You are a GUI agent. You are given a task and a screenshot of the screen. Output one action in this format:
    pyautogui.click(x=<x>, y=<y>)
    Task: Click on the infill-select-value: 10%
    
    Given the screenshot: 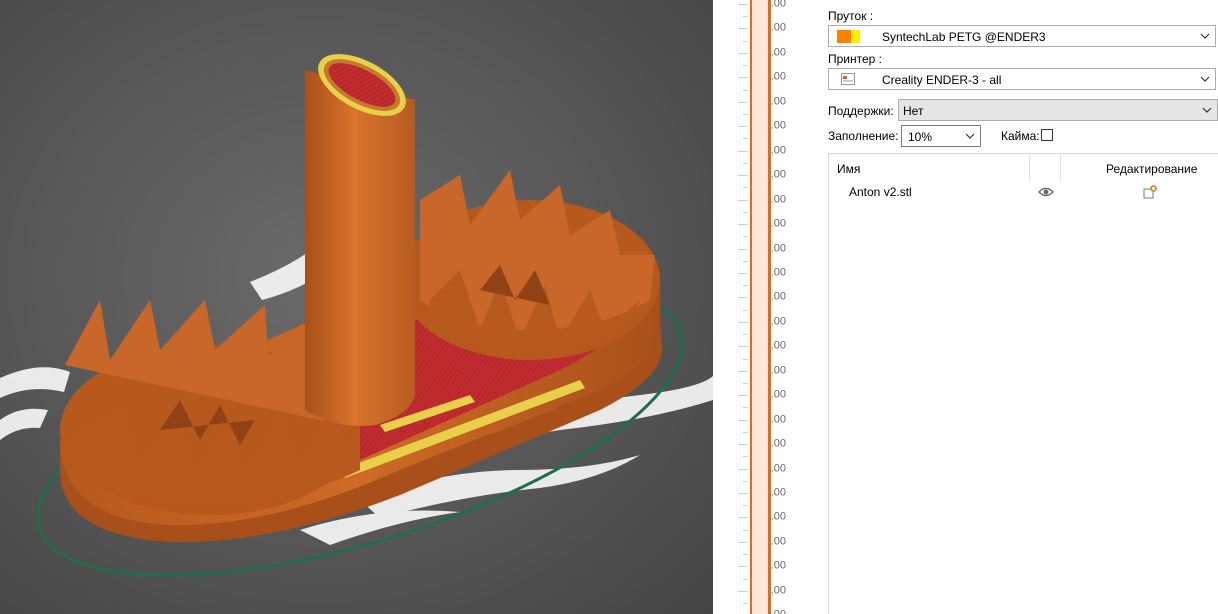 What is the action you would take?
    pyautogui.click(x=920, y=137)
    